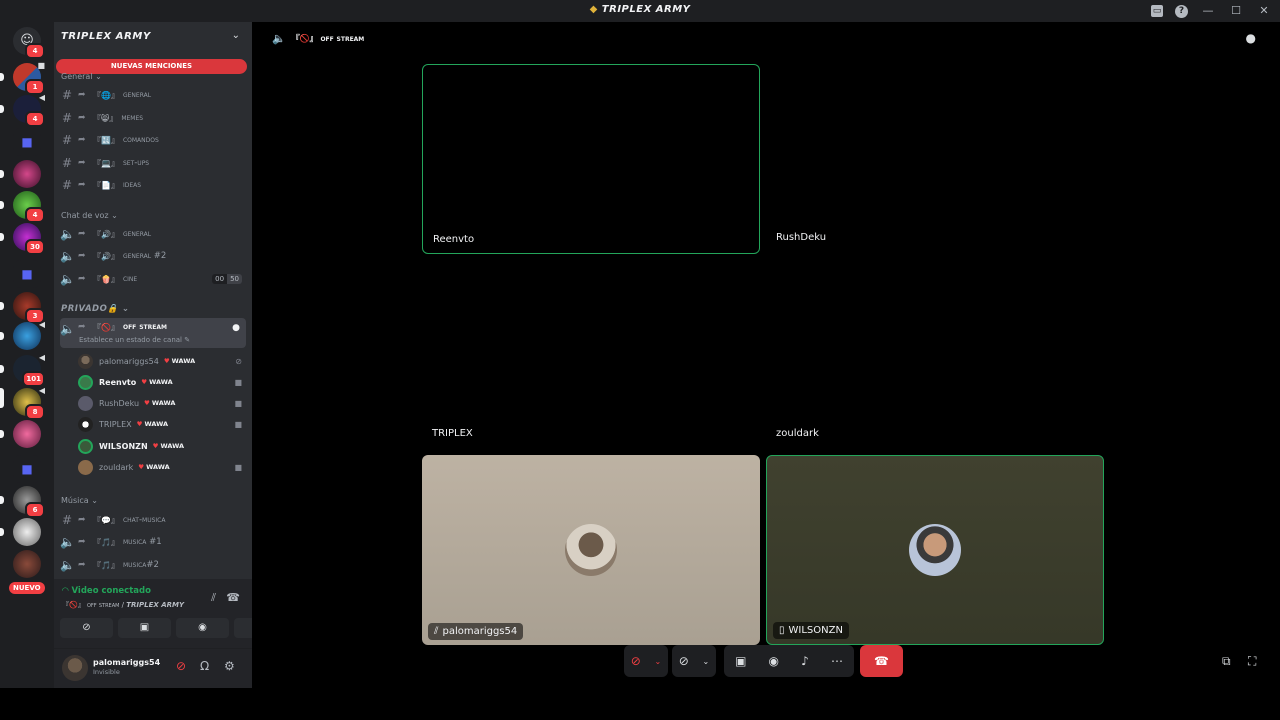 The image size is (1280, 720). I want to click on more-icon: ⋯, so click(837, 661).